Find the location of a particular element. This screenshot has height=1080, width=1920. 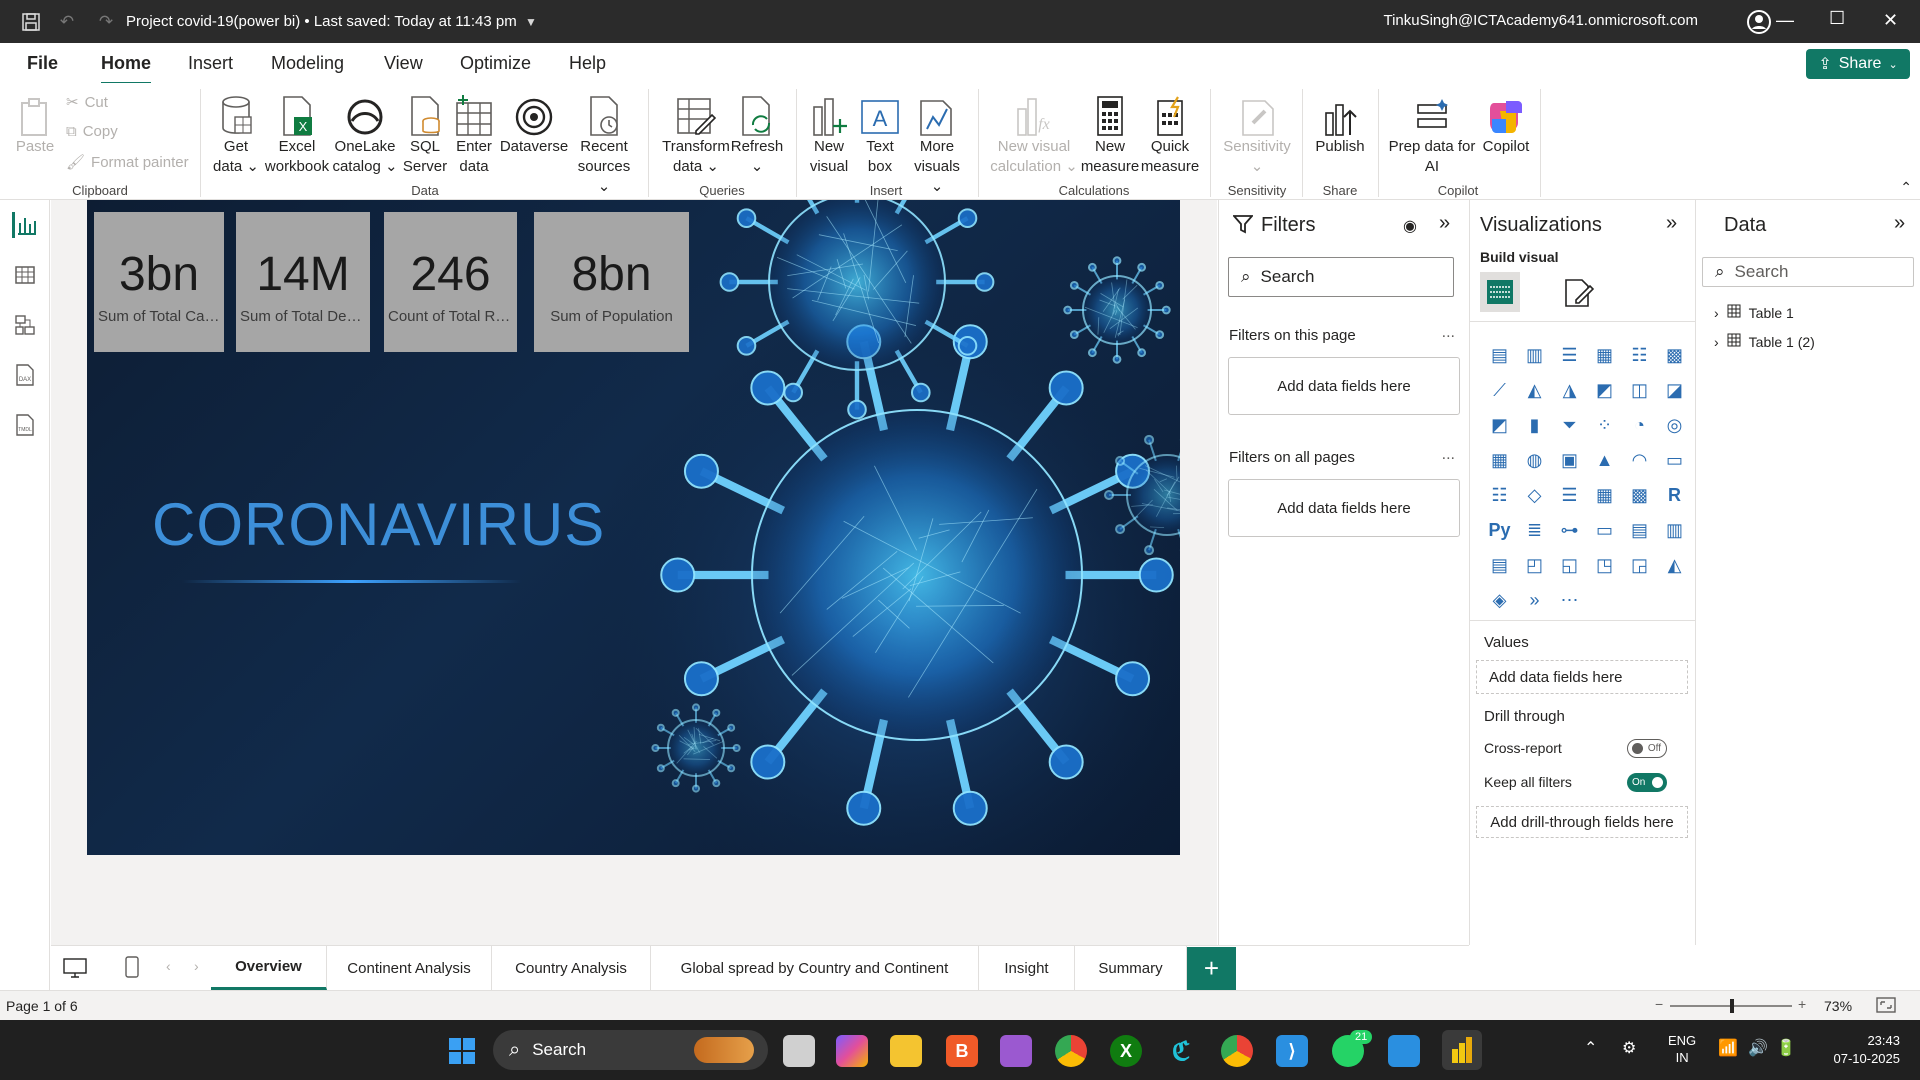

menu-home: Home is located at coordinates (126, 63).